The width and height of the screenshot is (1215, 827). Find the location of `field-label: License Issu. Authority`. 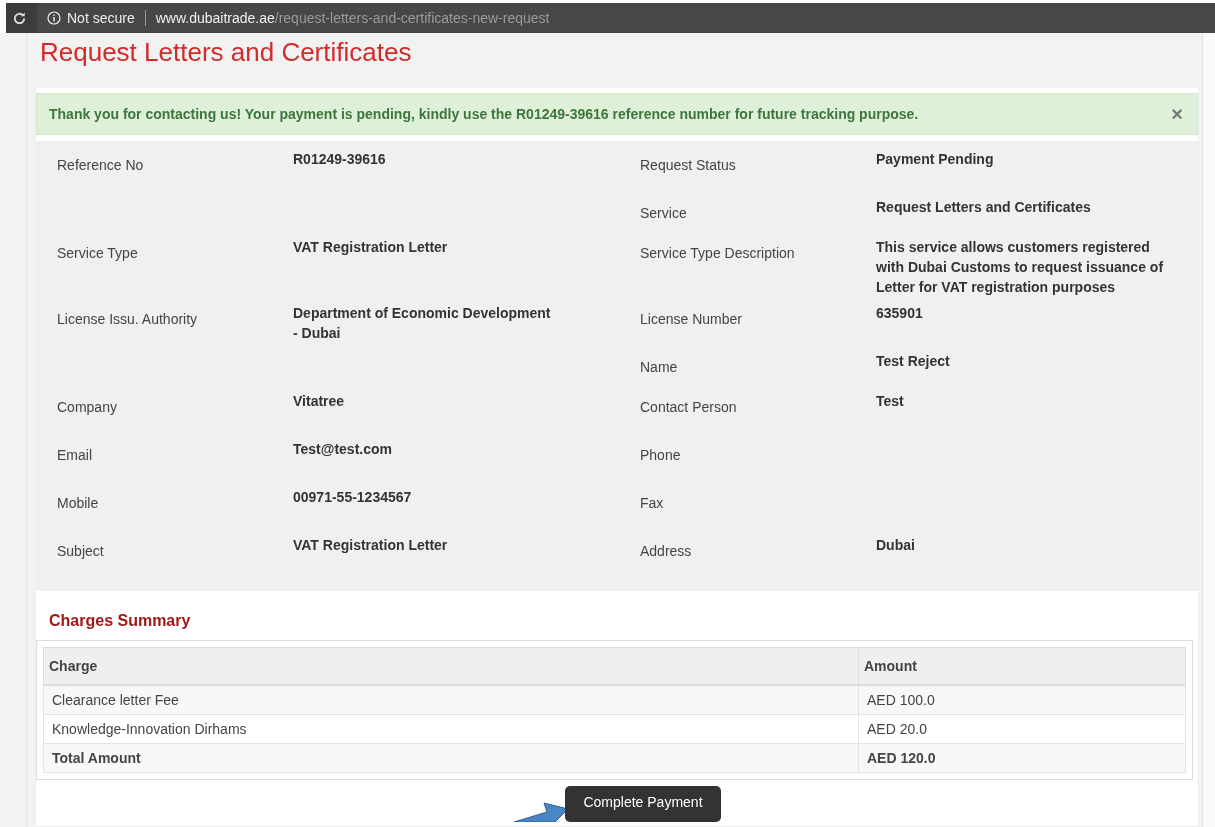

field-label: License Issu. Authority is located at coordinates (128, 318).